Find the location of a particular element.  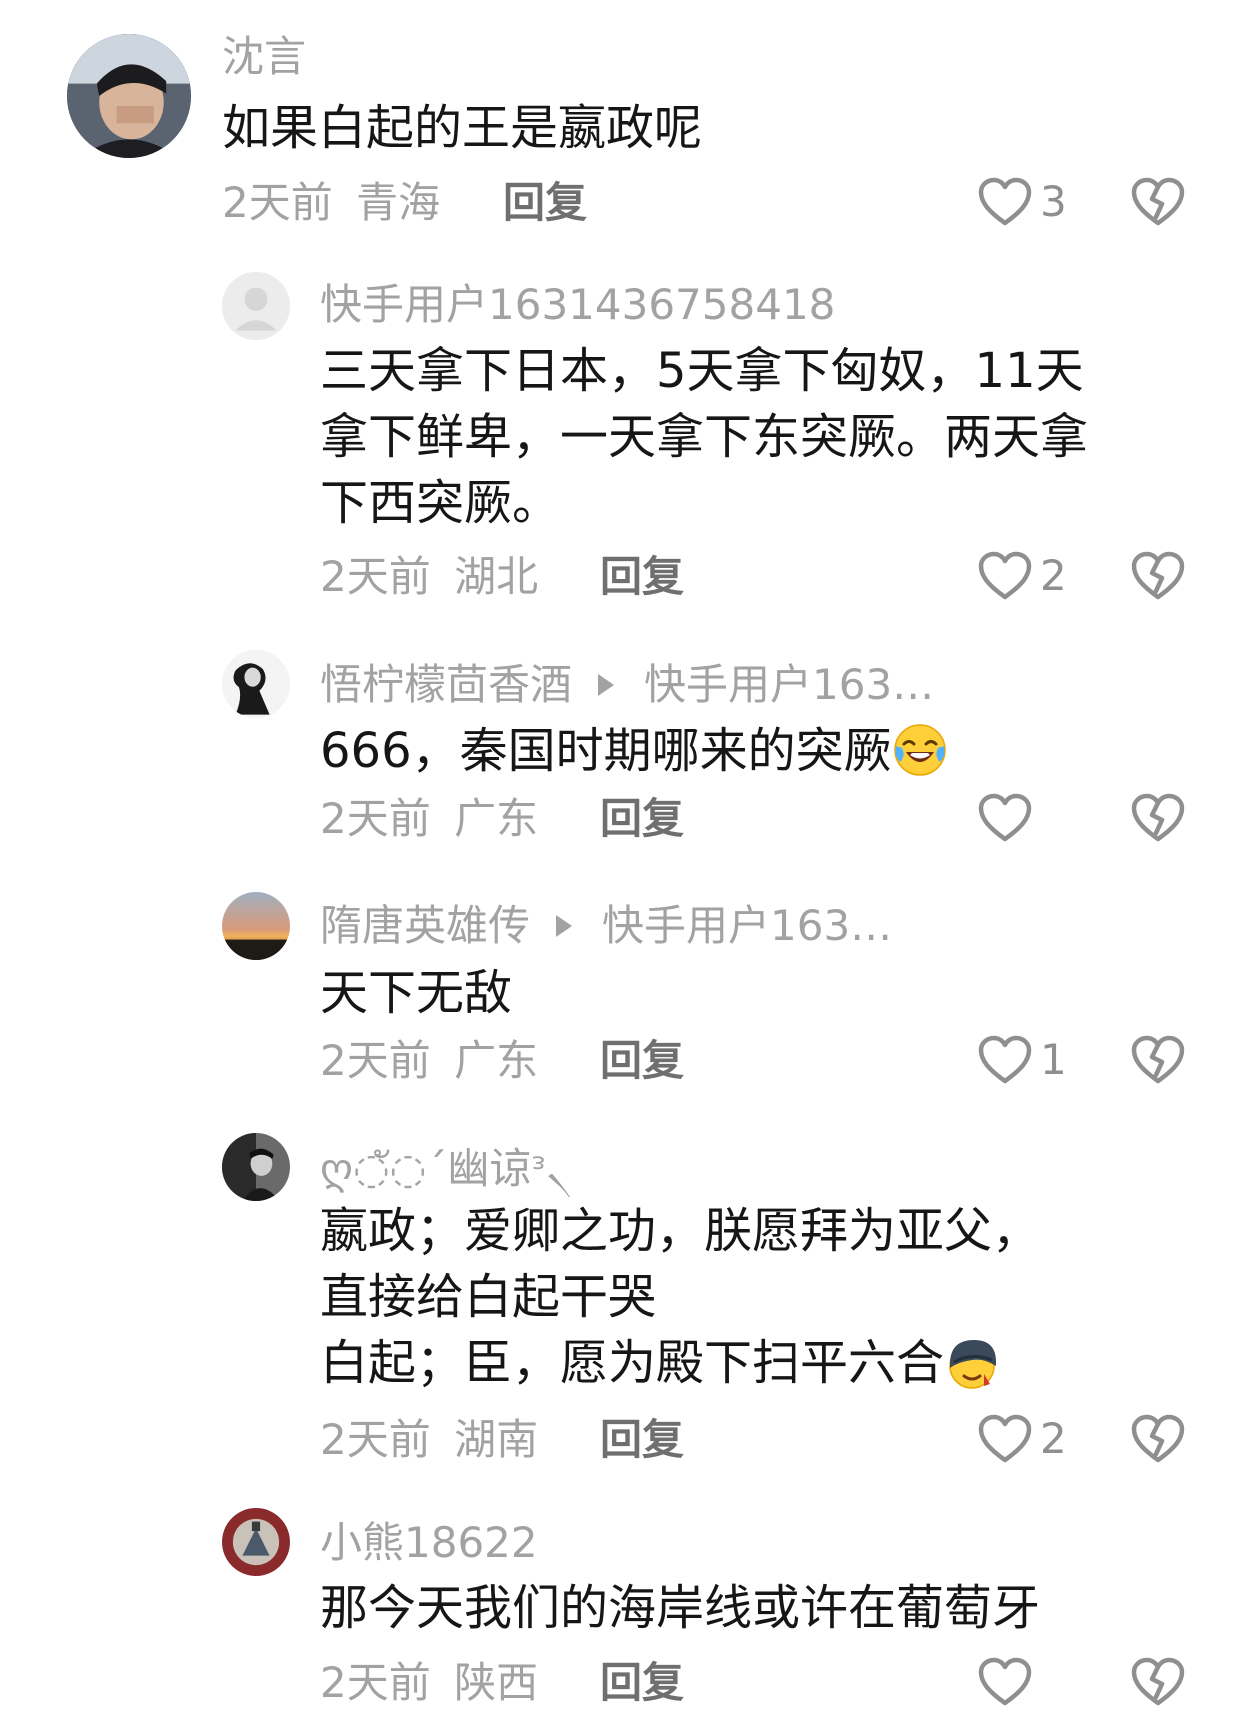

like-button: 3 is located at coordinates (1022, 202).